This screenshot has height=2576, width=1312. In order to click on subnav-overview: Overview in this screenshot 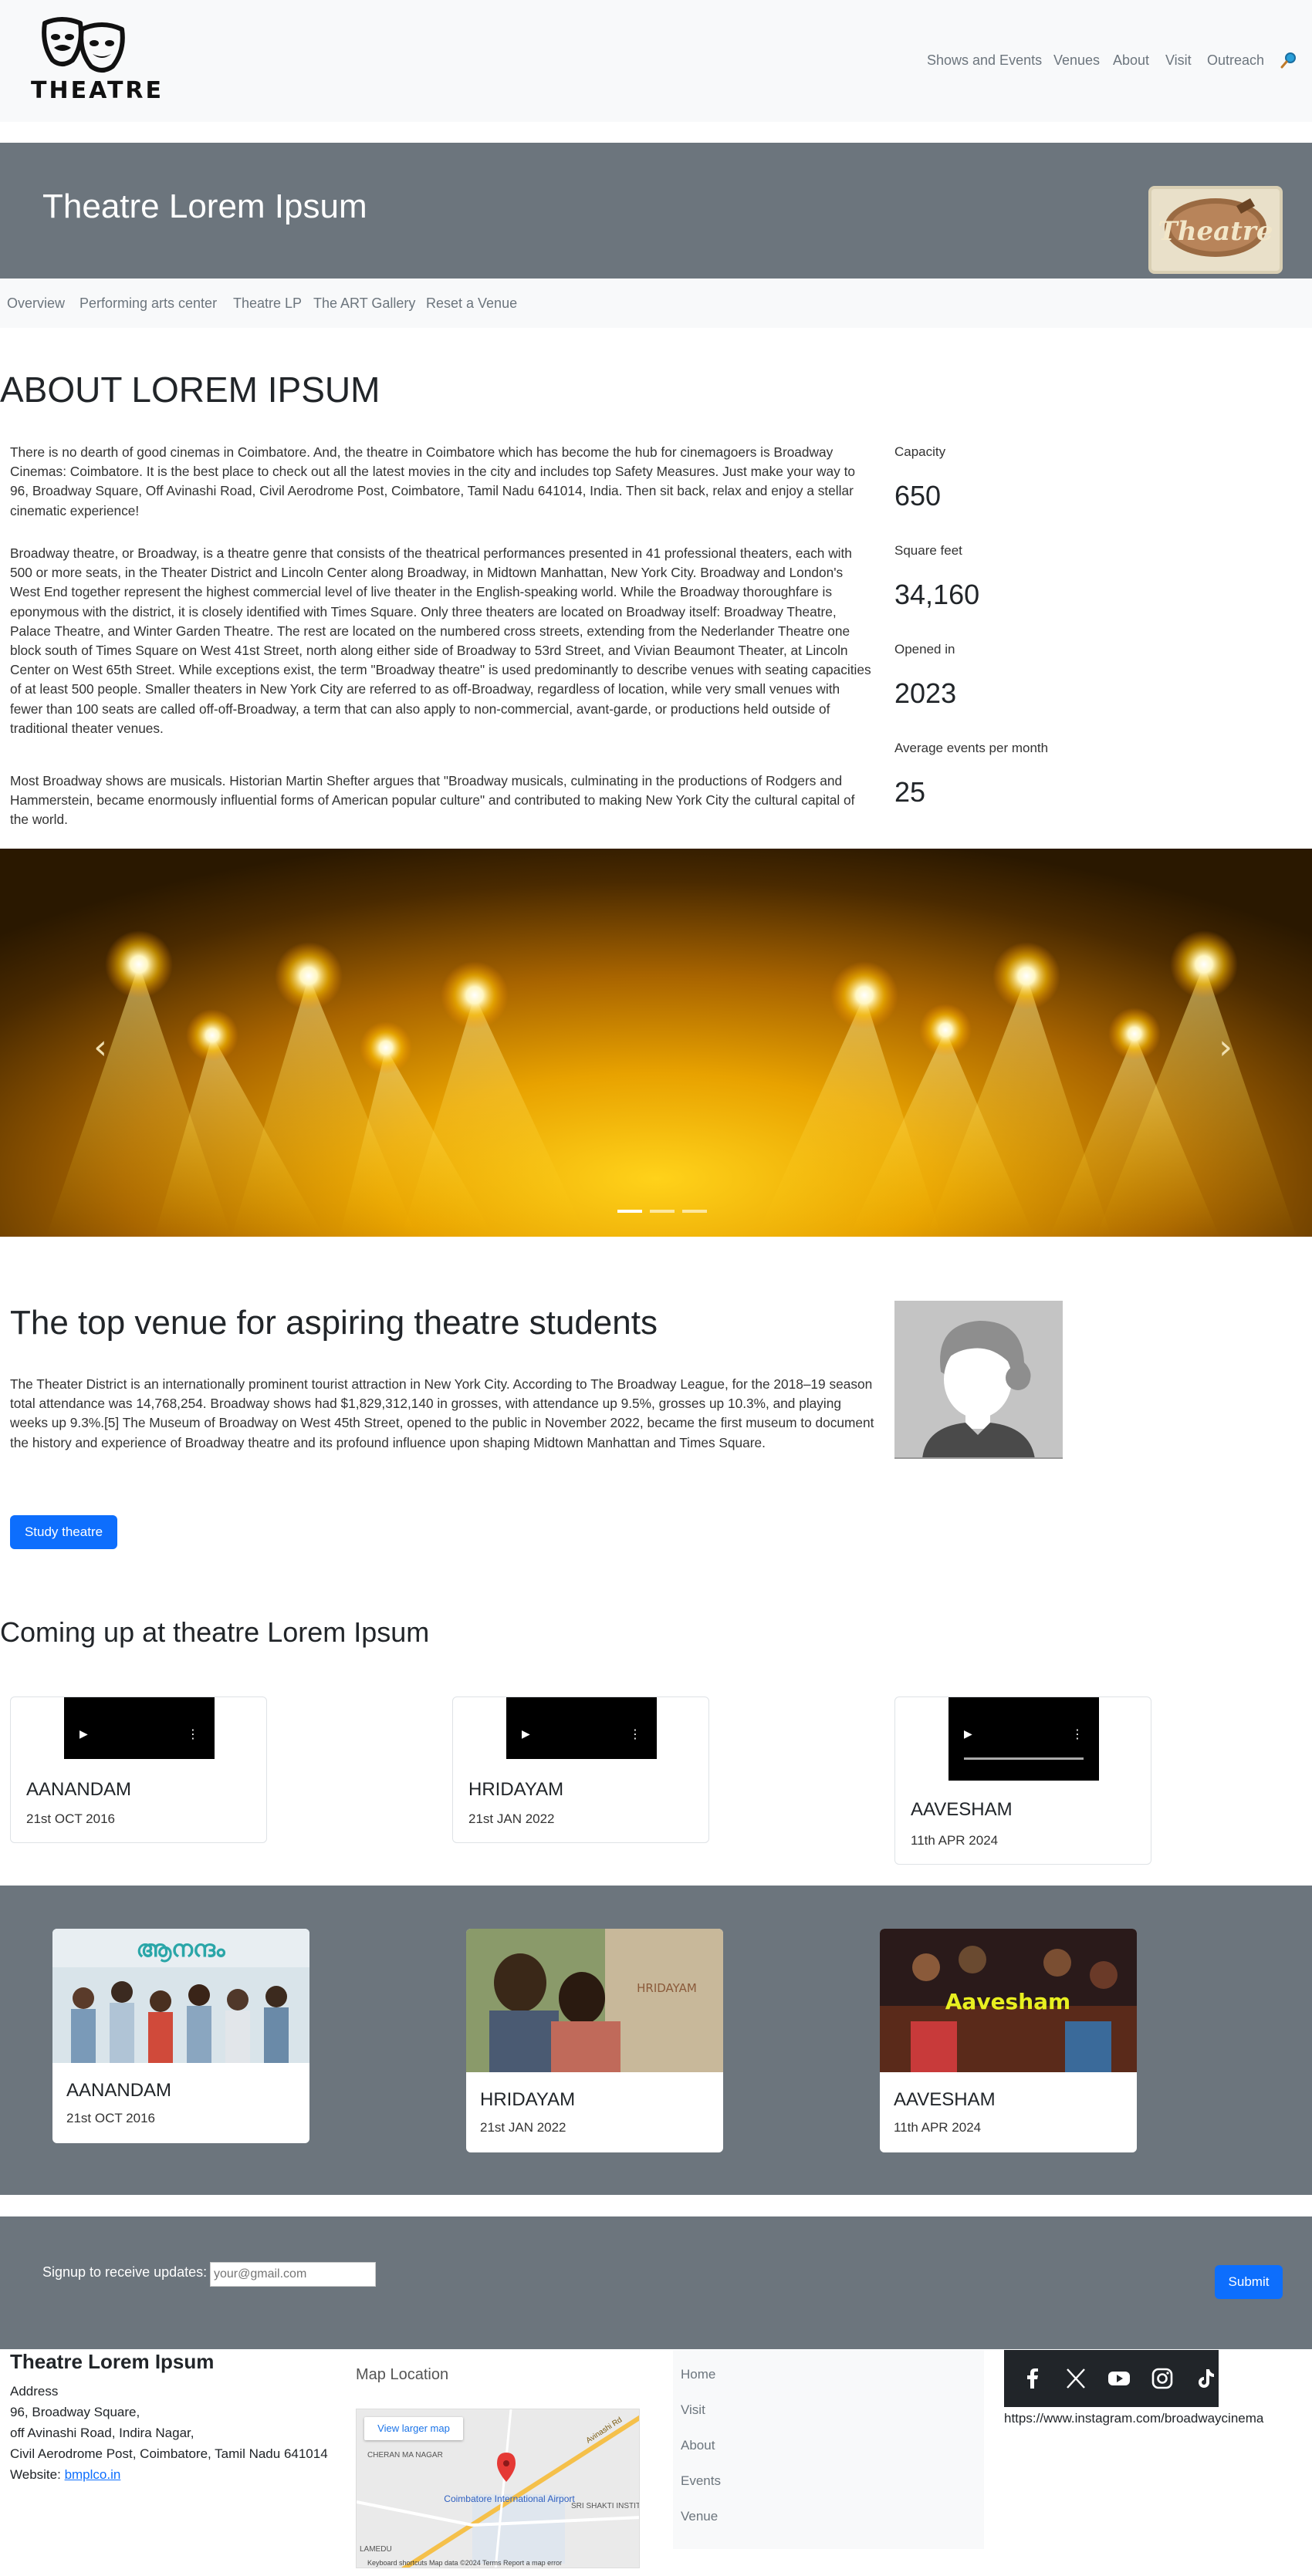, I will do `click(36, 303)`.